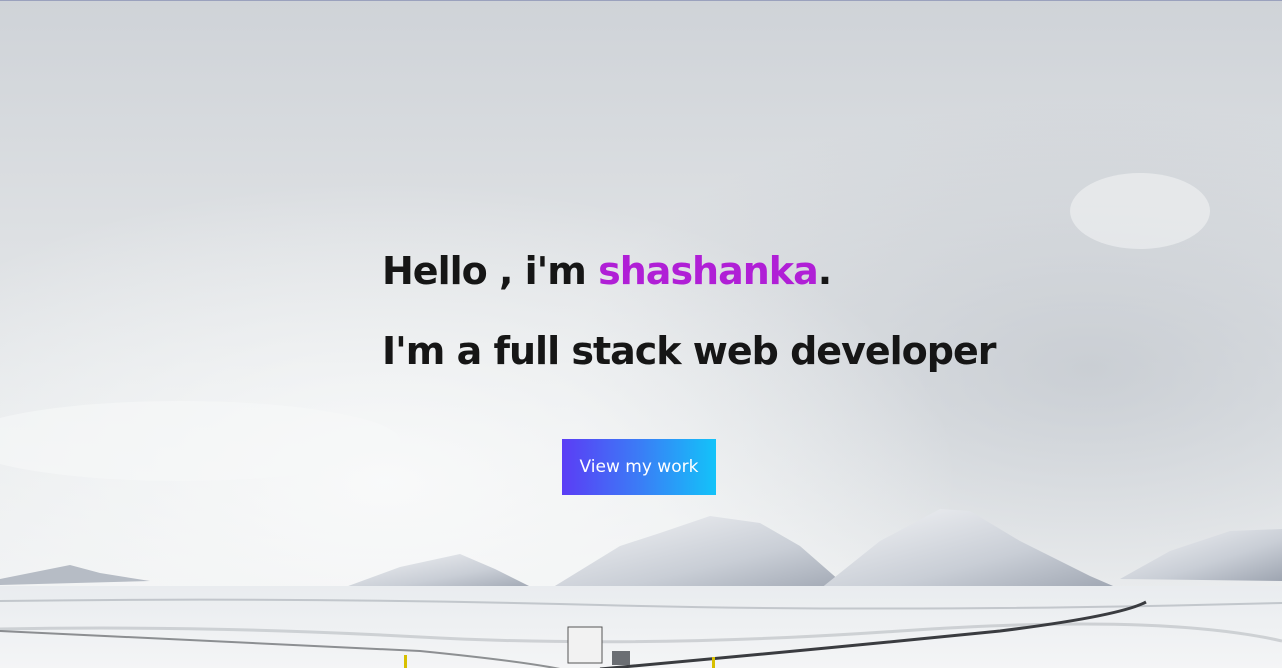  What do you see at coordinates (708, 271) in the screenshot?
I see `developer-name: shashanka` at bounding box center [708, 271].